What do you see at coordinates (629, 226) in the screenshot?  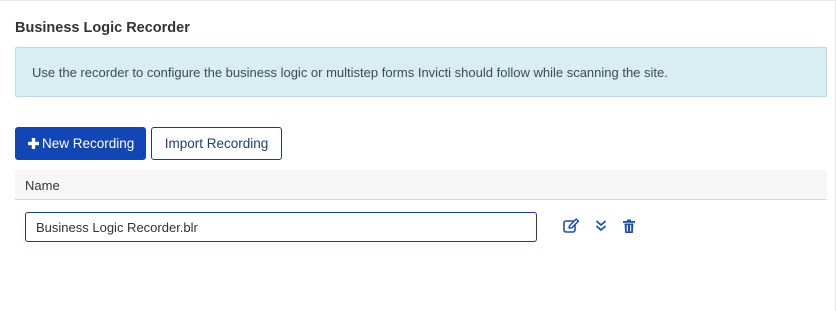 I see `trash-icon` at bounding box center [629, 226].